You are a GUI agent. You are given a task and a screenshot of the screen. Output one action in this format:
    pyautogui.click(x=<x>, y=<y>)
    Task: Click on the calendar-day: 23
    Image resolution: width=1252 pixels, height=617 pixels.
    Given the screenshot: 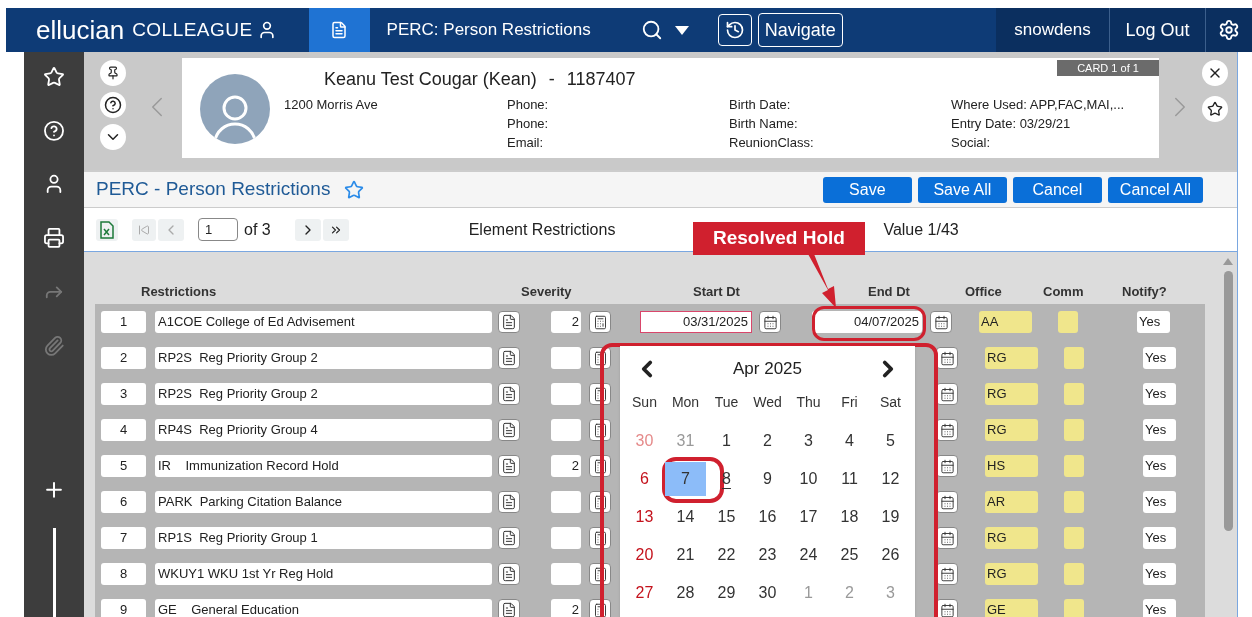 What is the action you would take?
    pyautogui.click(x=767, y=555)
    